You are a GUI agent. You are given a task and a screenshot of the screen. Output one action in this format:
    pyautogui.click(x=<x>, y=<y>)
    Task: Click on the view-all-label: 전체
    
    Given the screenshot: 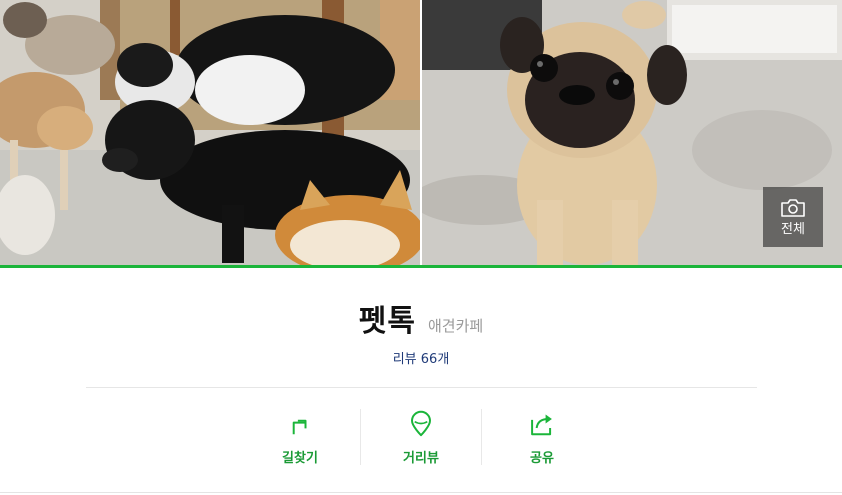 What is the action you would take?
    pyautogui.click(x=793, y=229)
    